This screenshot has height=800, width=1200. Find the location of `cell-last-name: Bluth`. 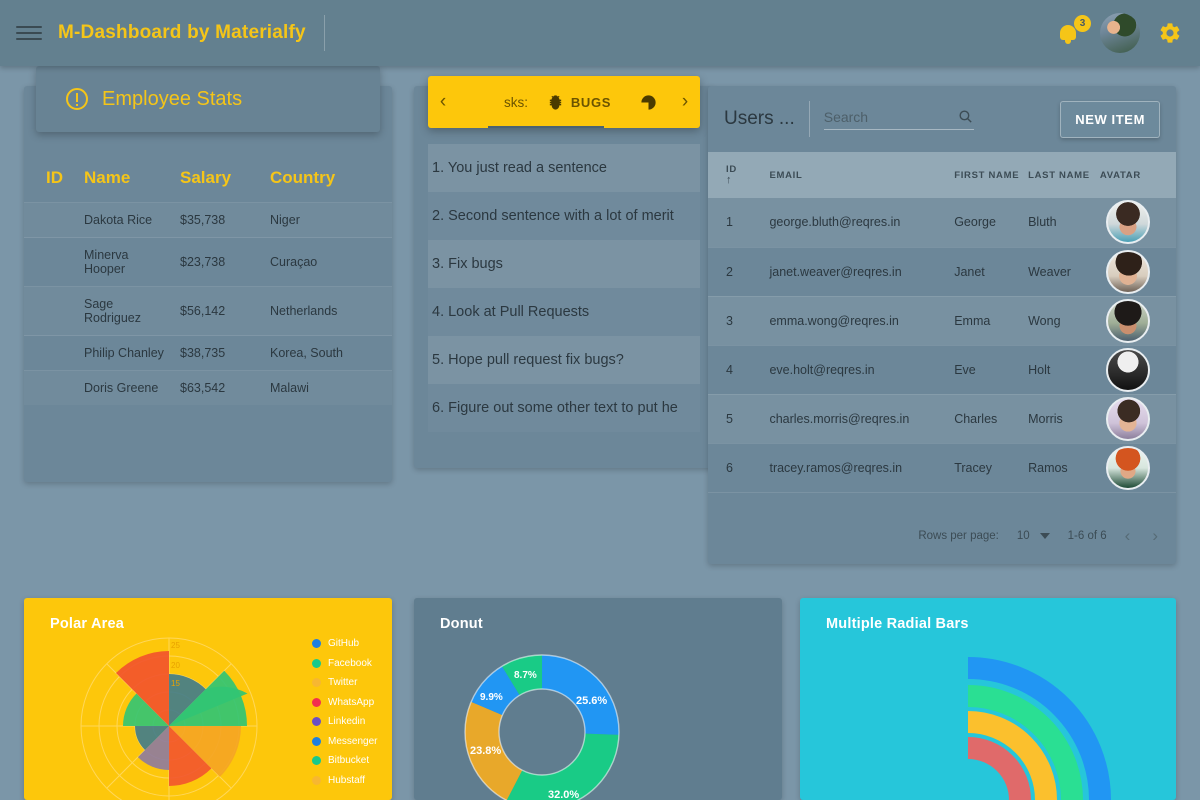

cell-last-name: Bluth is located at coordinates (1060, 223).